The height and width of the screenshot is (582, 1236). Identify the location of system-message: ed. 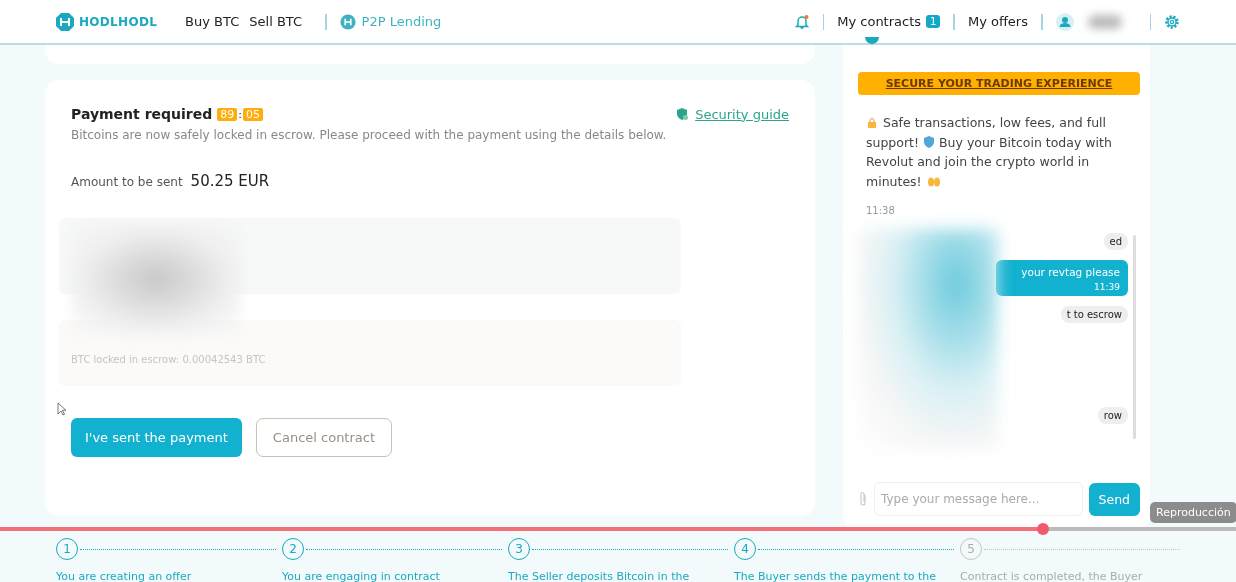
(1115, 241).